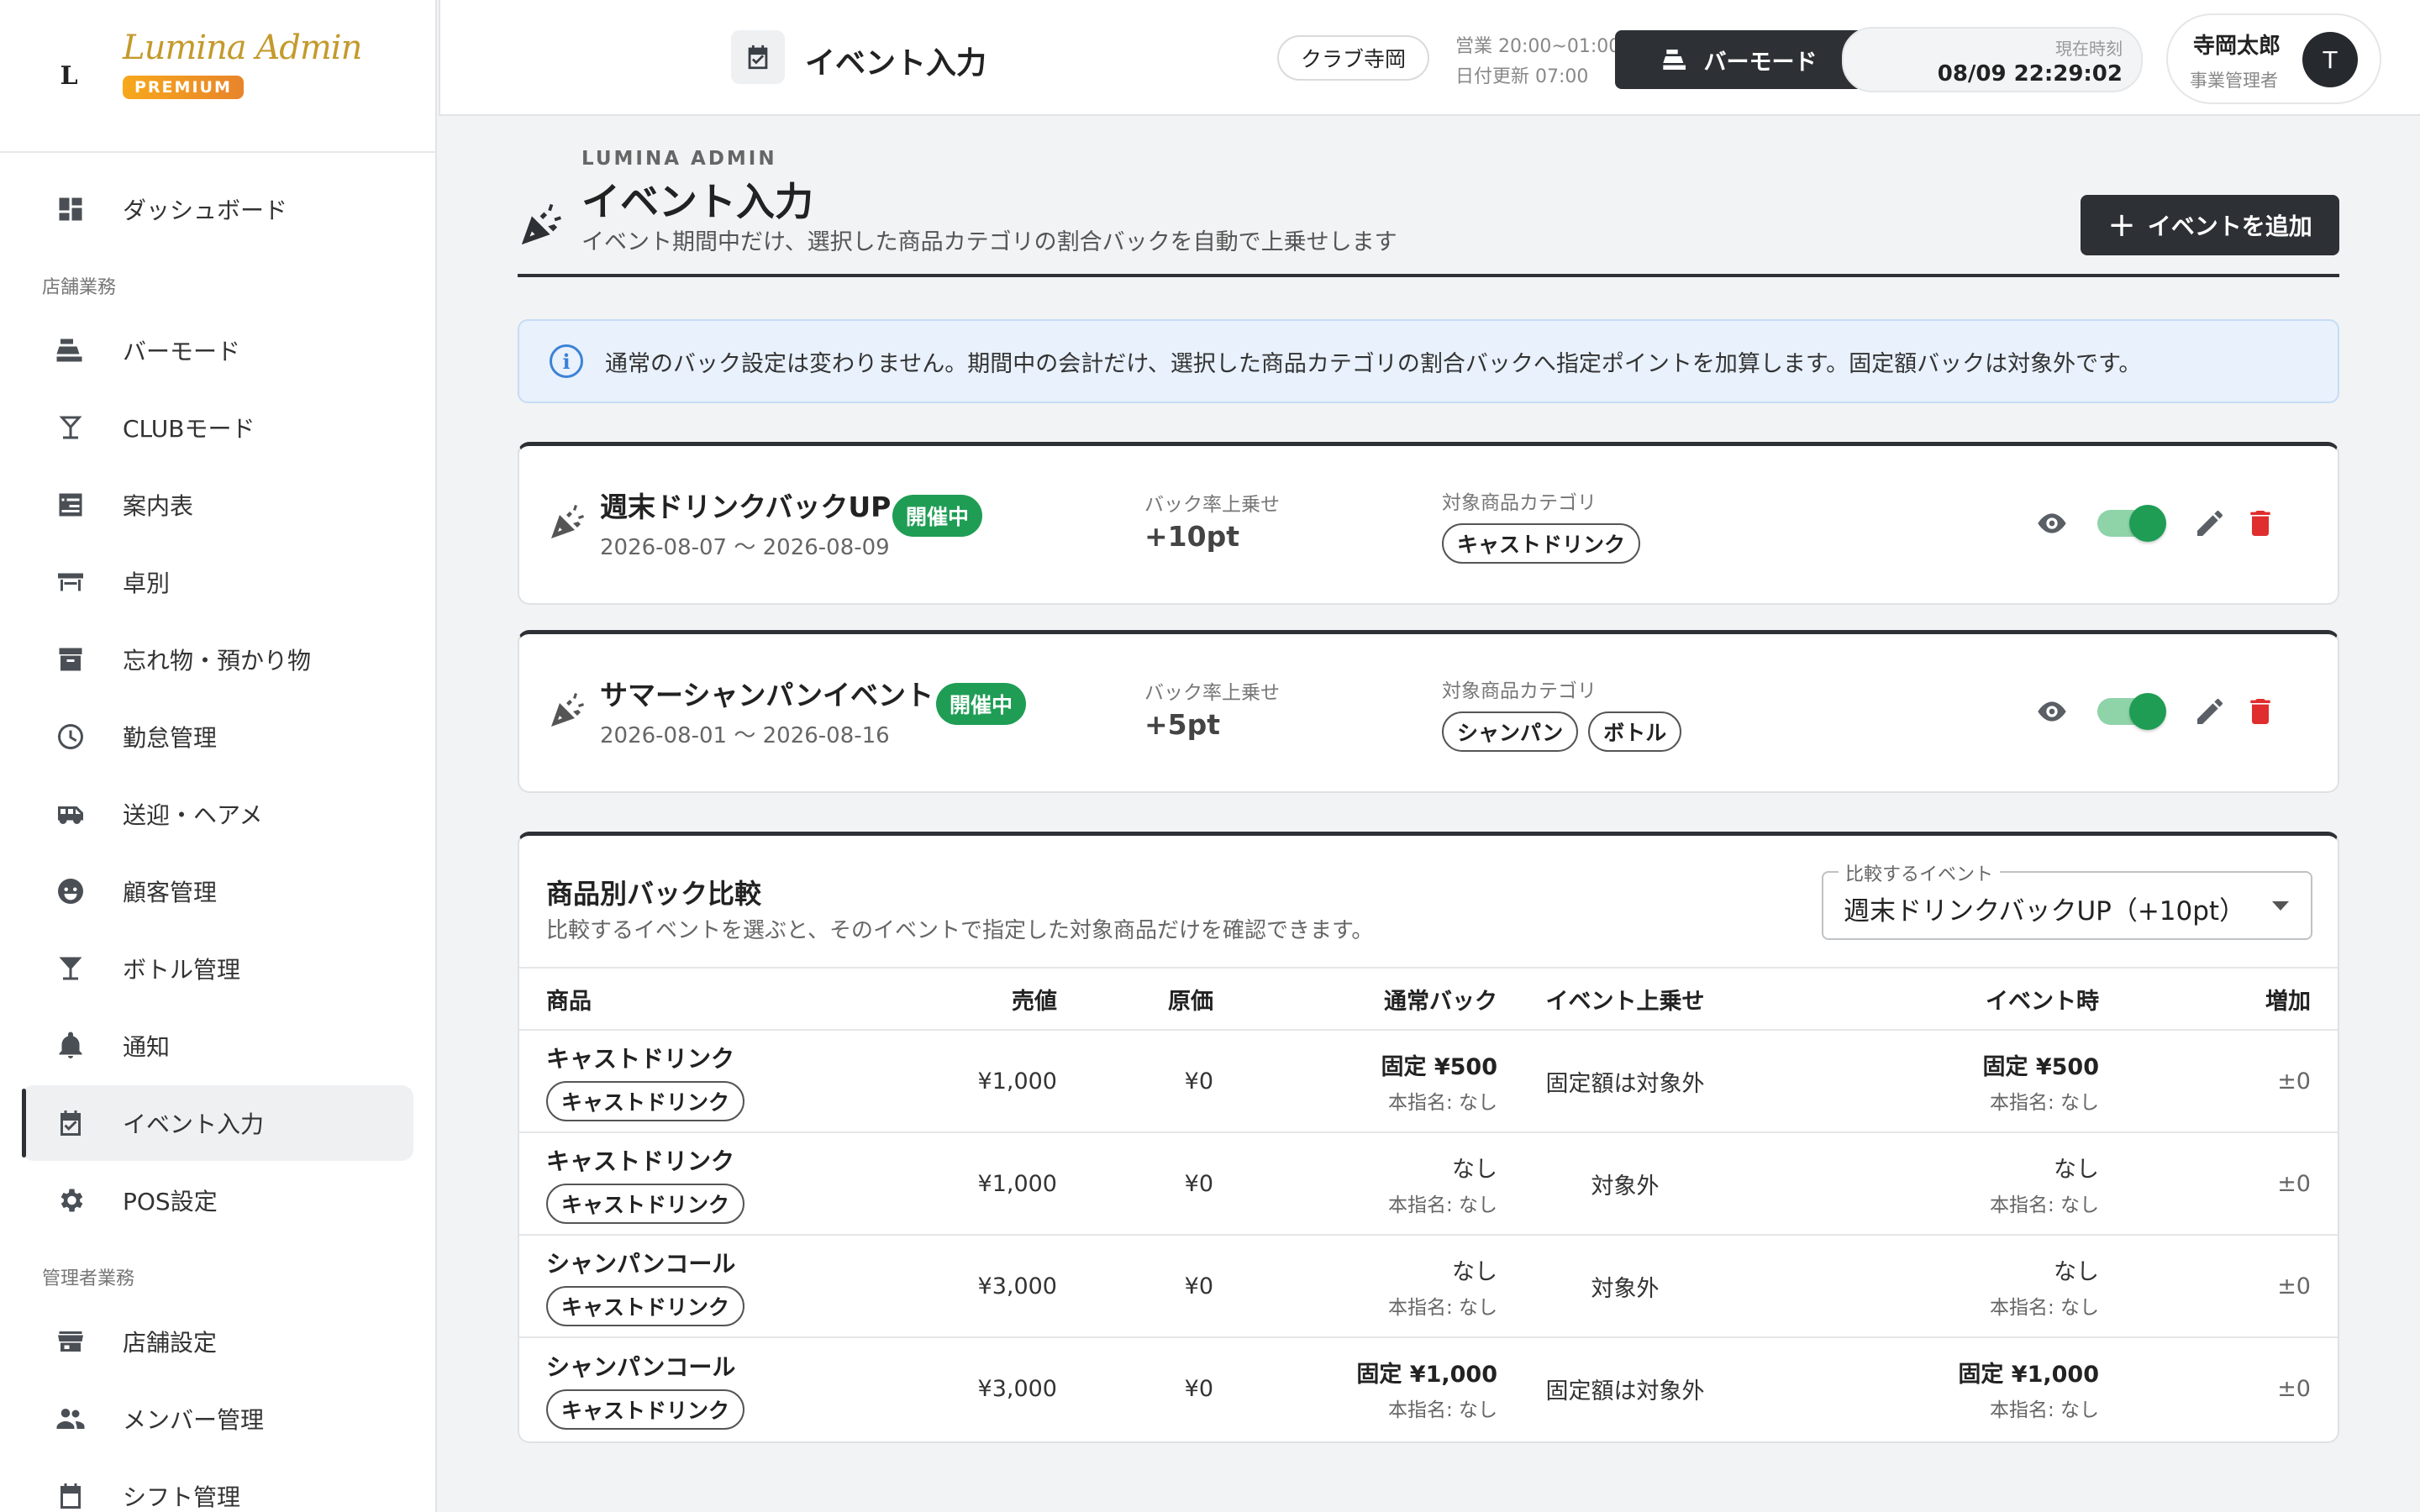  I want to click on sidebar-item-label: ボトル管理, so click(182, 970).